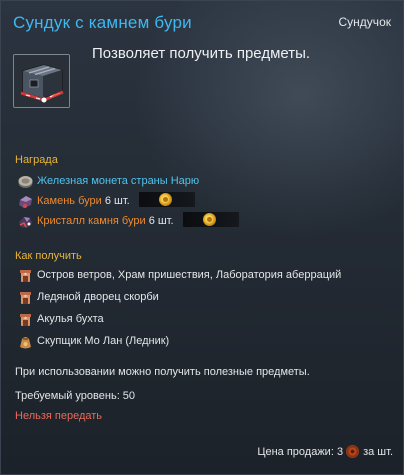 The image size is (404, 475). What do you see at coordinates (353, 451) in the screenshot?
I see `copper-coin-icon` at bounding box center [353, 451].